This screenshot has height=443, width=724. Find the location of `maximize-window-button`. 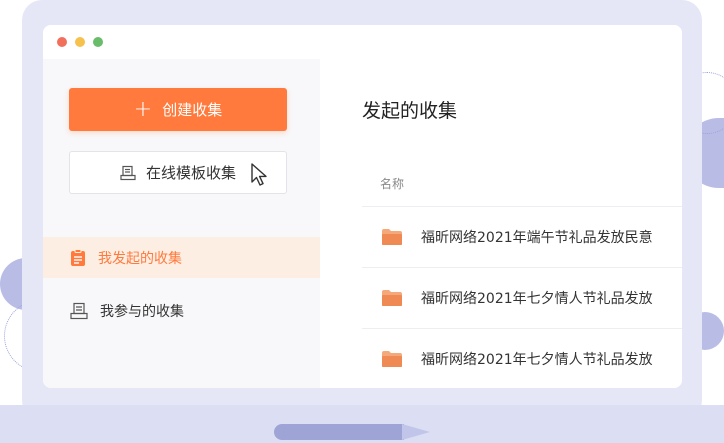

maximize-window-button is located at coordinates (98, 42).